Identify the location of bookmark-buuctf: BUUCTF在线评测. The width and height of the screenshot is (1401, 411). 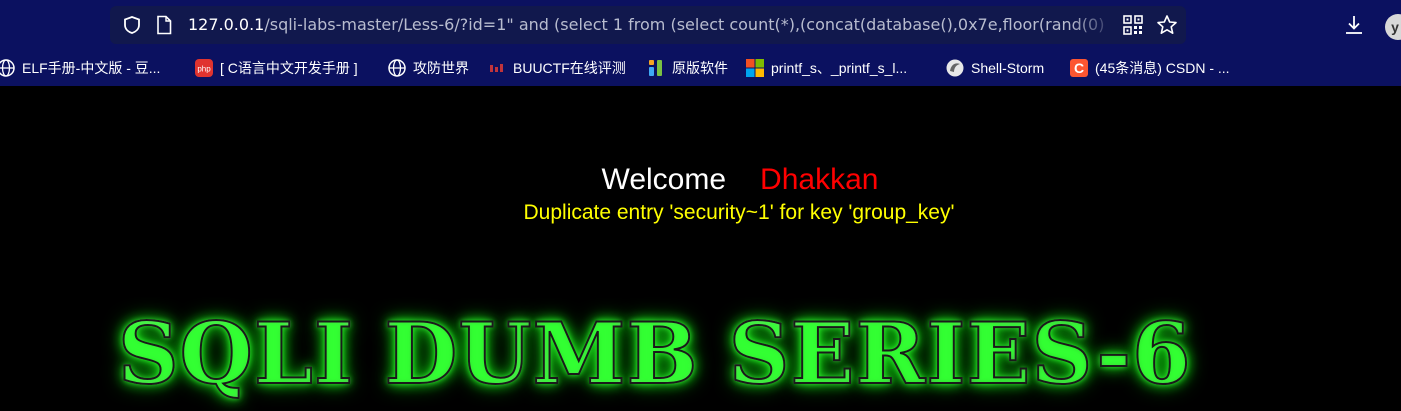
(556, 68).